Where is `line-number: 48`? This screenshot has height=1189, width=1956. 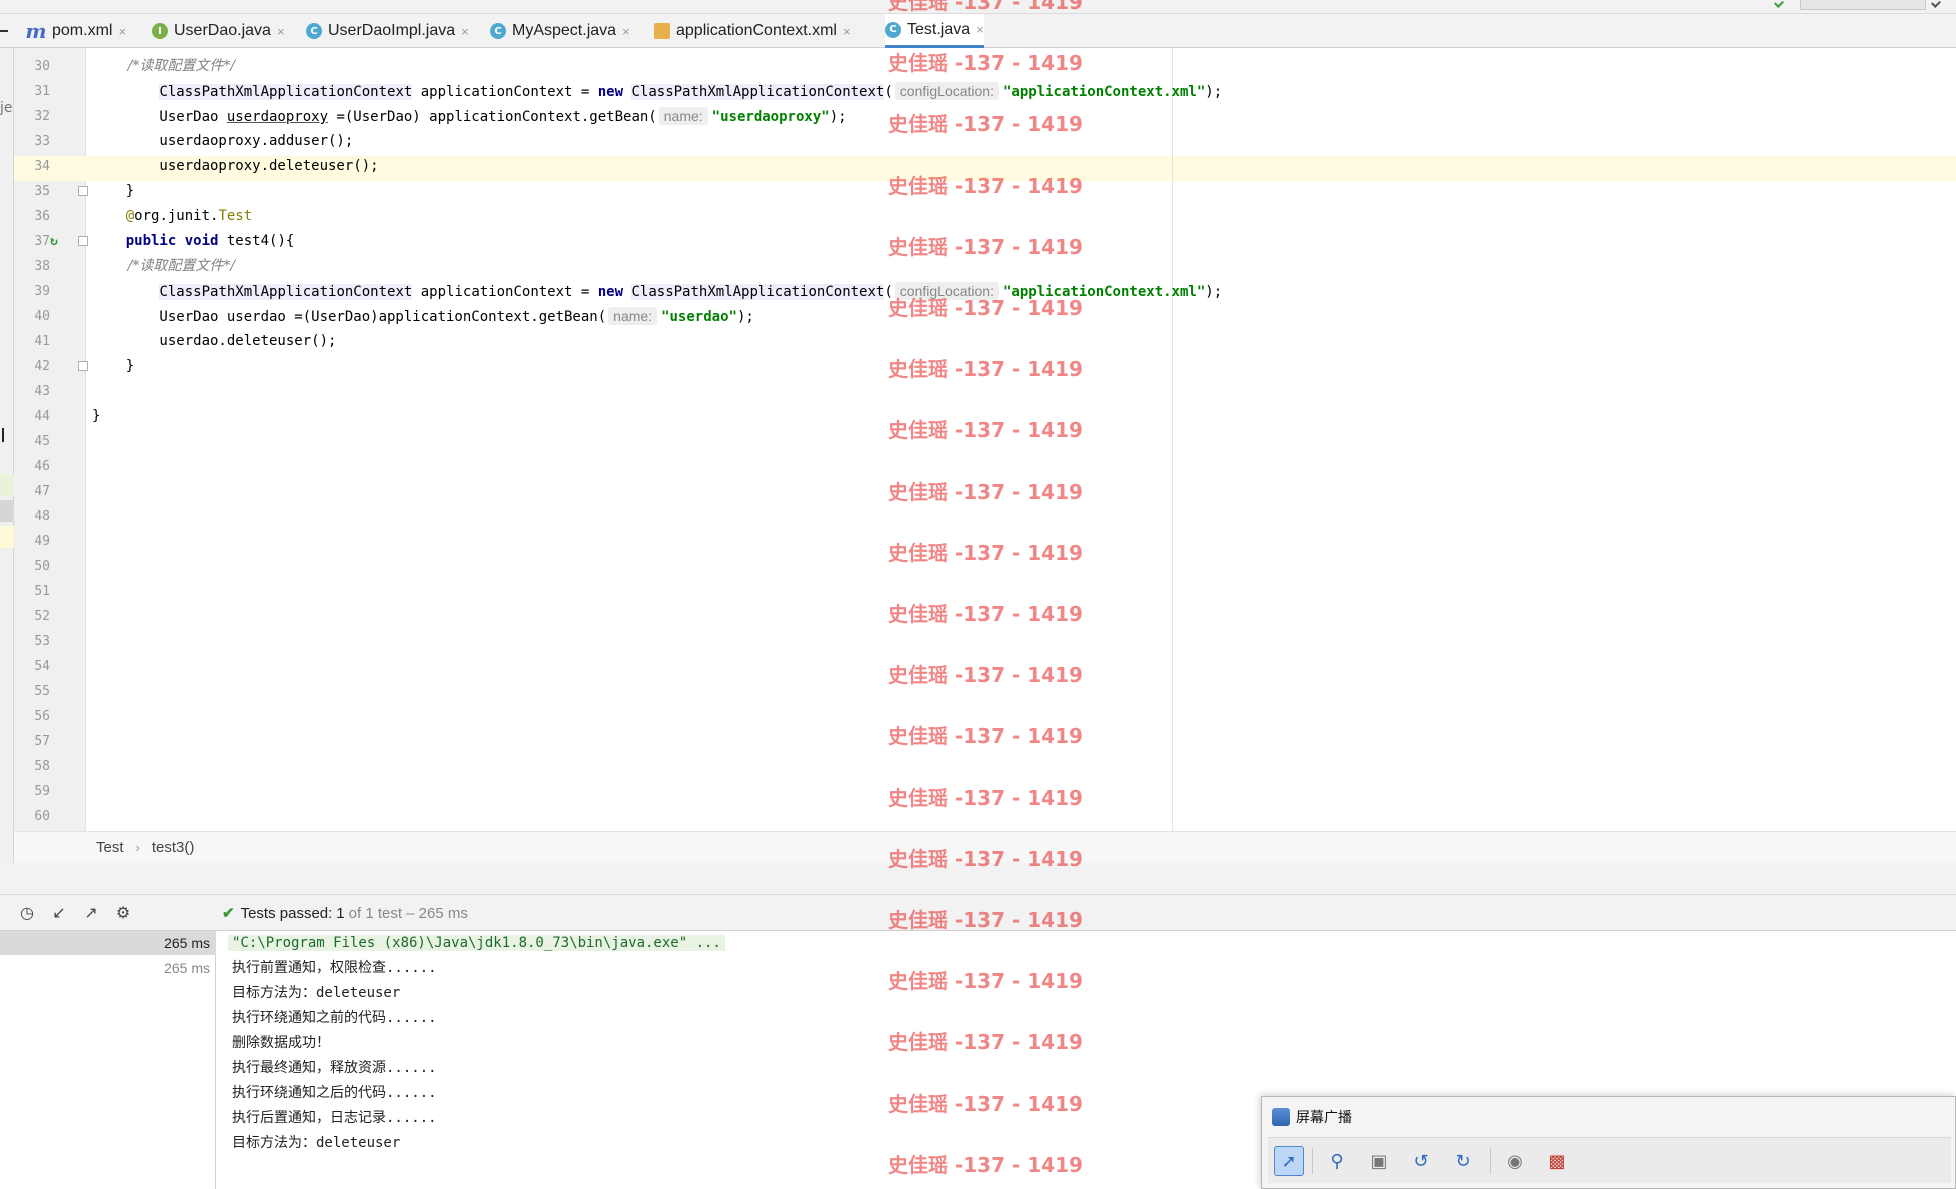
line-number: 48 is located at coordinates (36, 516).